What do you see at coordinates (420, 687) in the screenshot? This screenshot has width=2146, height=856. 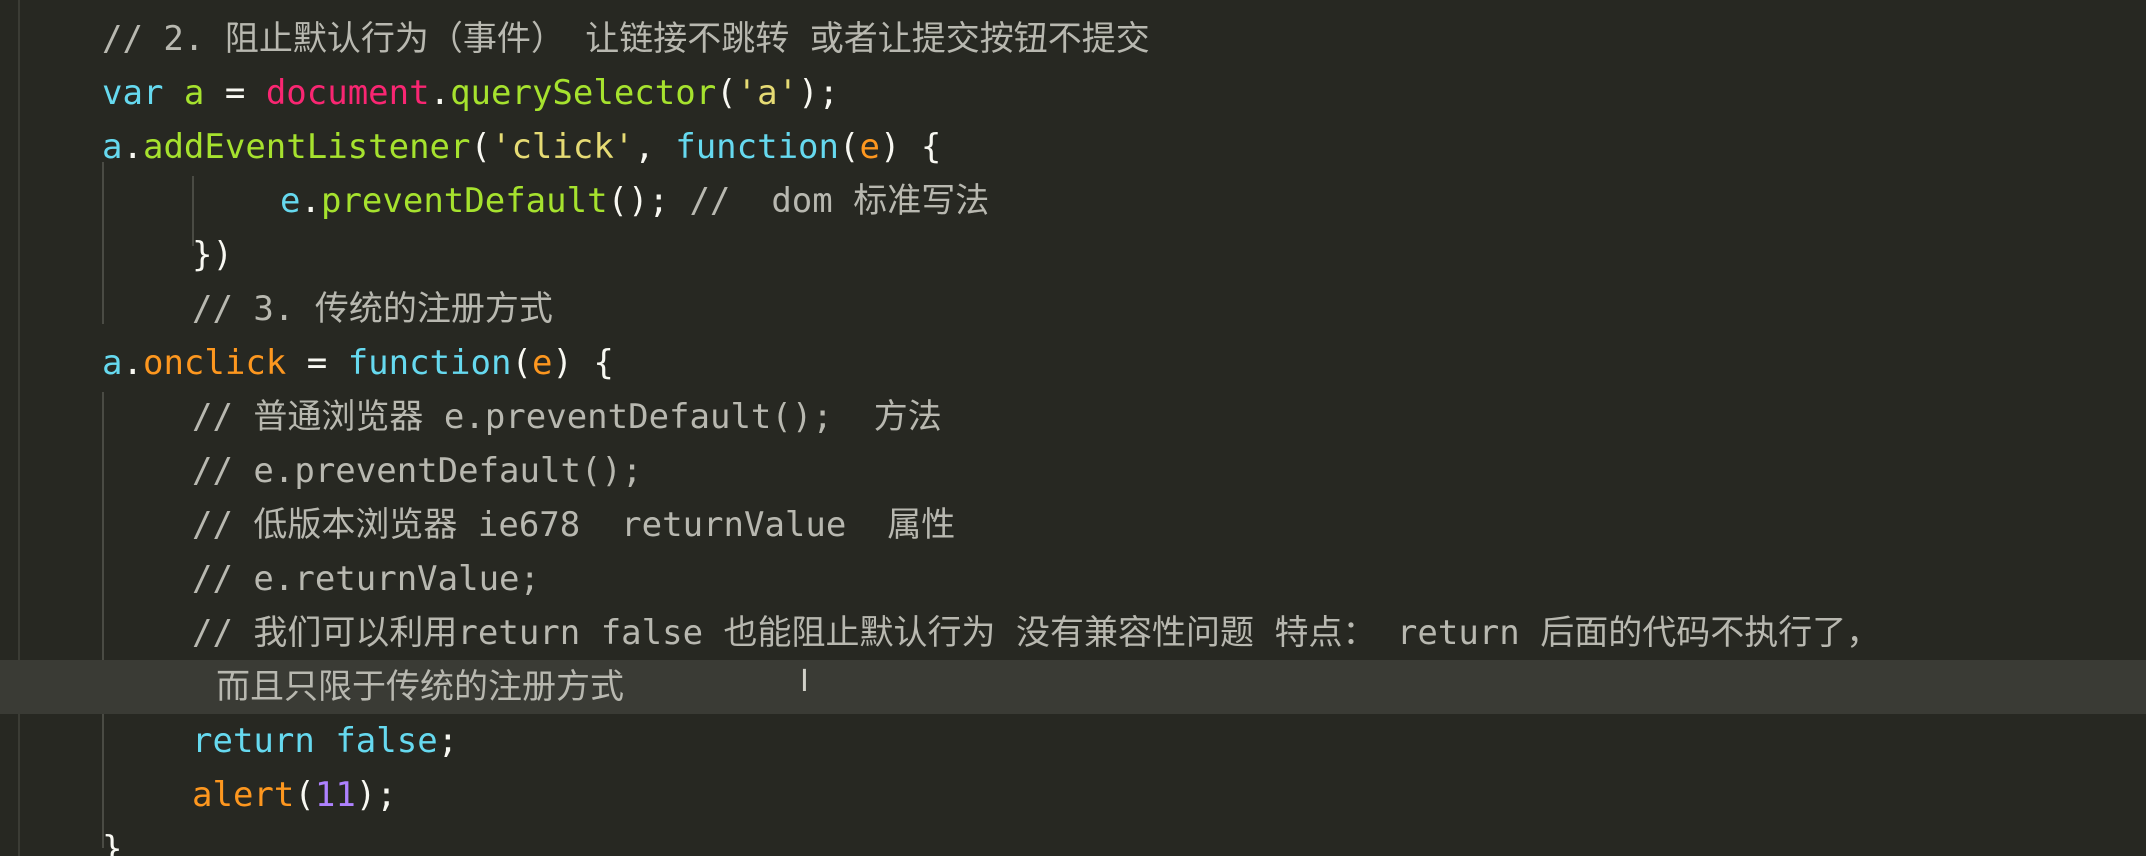 I see `comment-text: 而且只限于传统的注册方式` at bounding box center [420, 687].